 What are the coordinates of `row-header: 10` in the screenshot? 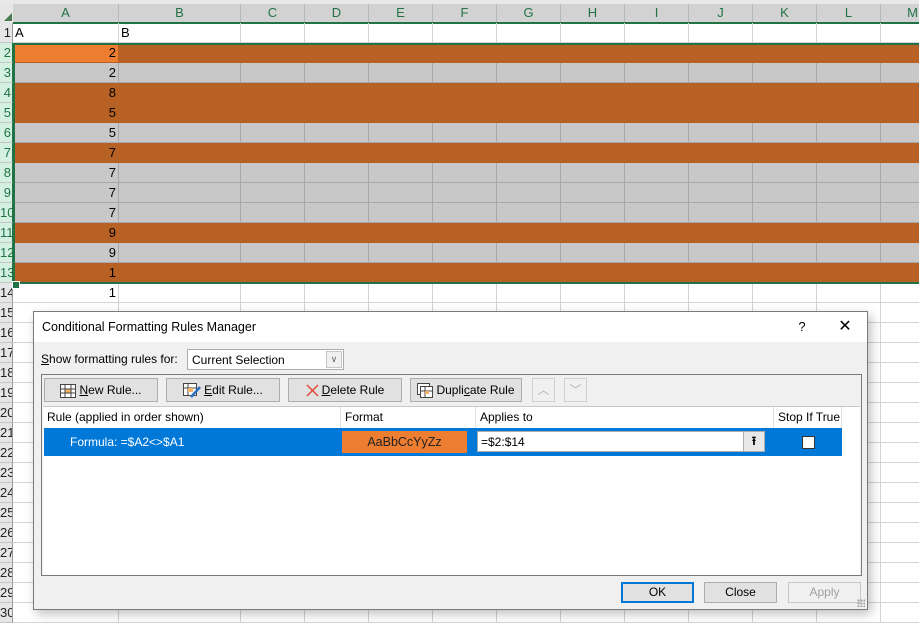 It's located at (6, 213).